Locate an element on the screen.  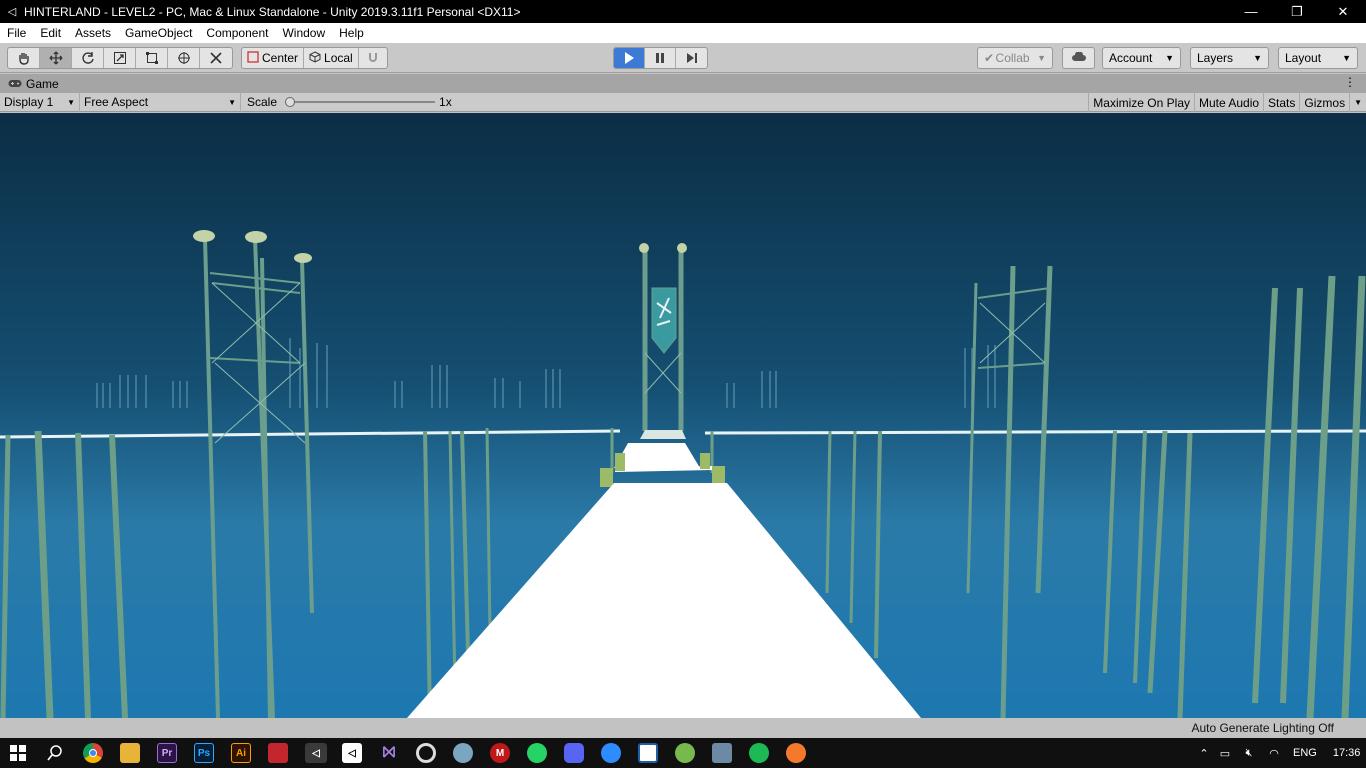
restore-button: ❐ is located at coordinates (1297, 11).